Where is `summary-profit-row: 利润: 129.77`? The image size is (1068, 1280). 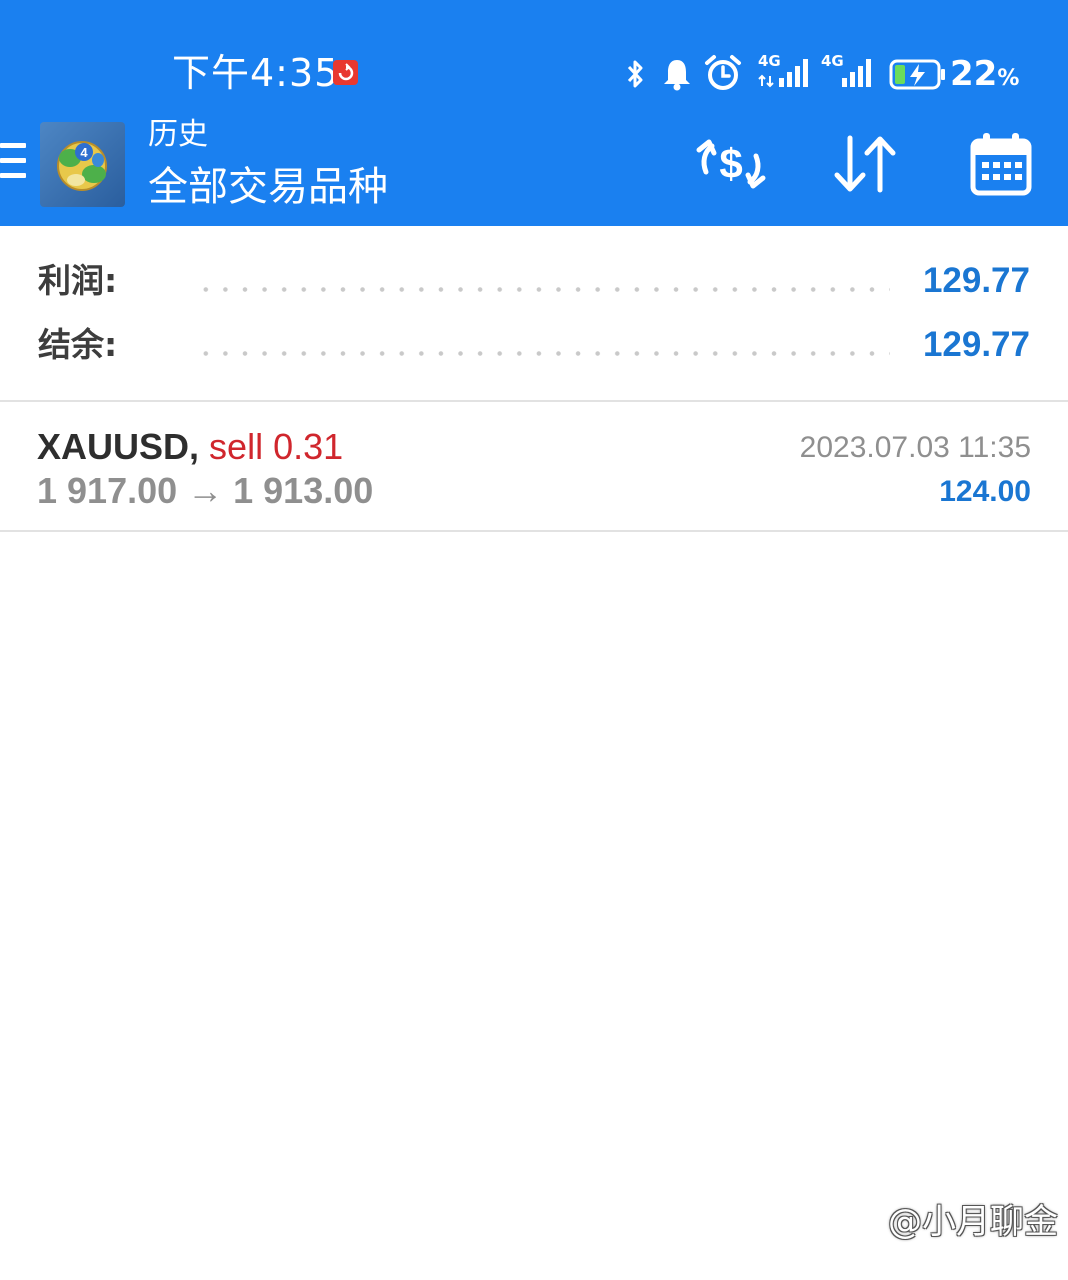
summary-profit-row: 利润: 129.77 is located at coordinates (534, 281).